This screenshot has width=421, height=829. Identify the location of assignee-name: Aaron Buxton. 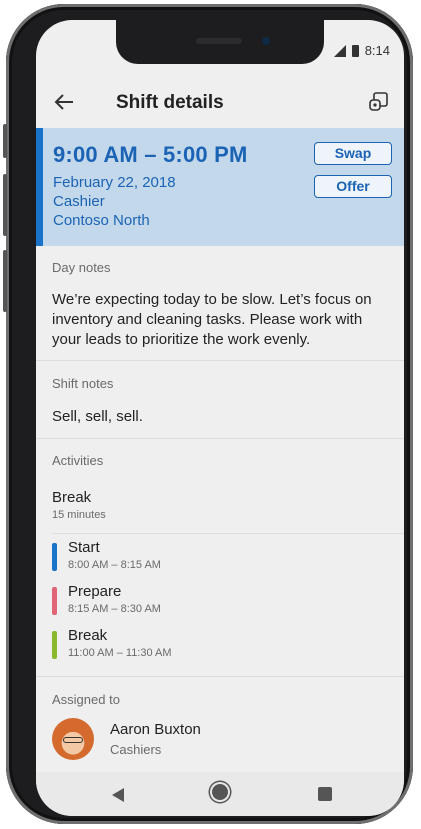
(155, 729).